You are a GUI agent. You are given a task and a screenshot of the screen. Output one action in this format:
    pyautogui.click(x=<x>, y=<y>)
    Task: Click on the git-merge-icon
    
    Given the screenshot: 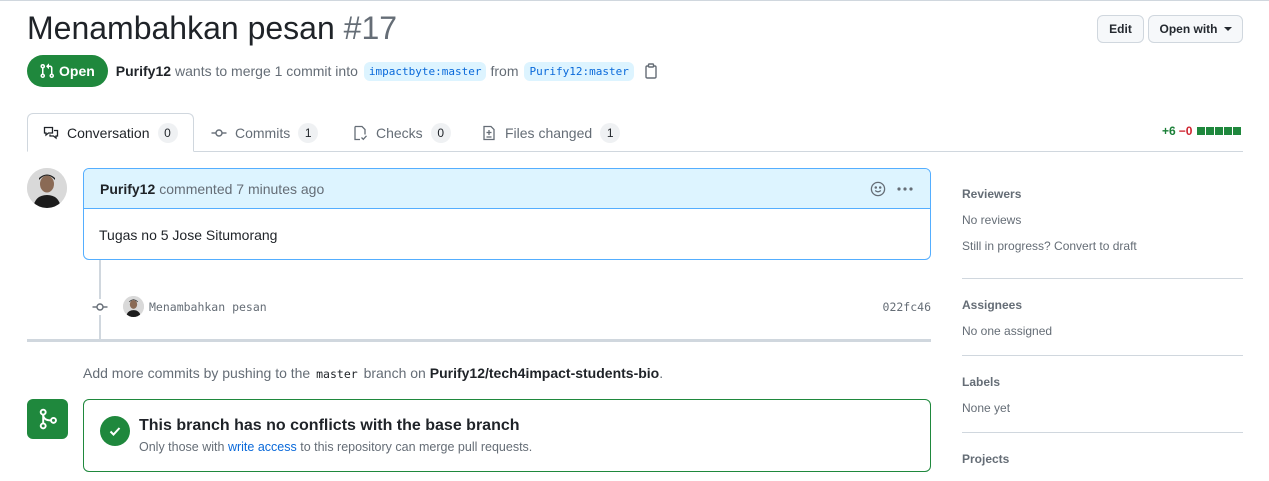 What is the action you would take?
    pyautogui.click(x=47, y=419)
    